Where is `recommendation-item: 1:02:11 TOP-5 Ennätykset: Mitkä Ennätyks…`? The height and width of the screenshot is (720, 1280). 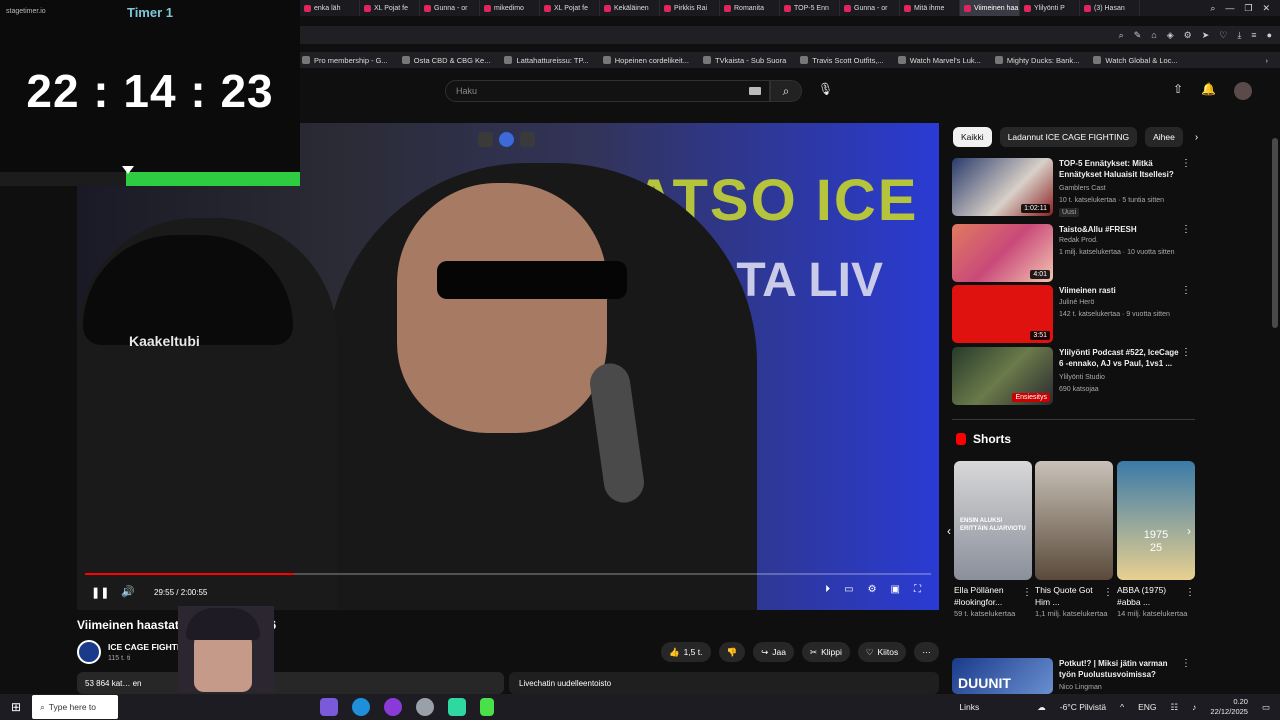 recommendation-item: 1:02:11 TOP-5 Ennätykset: Mitkä Ennätyks… is located at coordinates (1074, 188).